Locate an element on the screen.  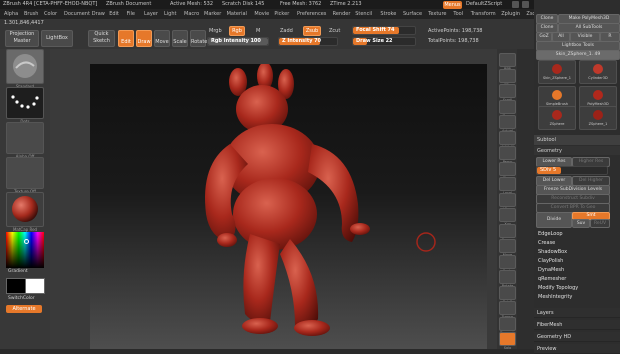
primary-color-swatch is located at coordinates (16, 286).